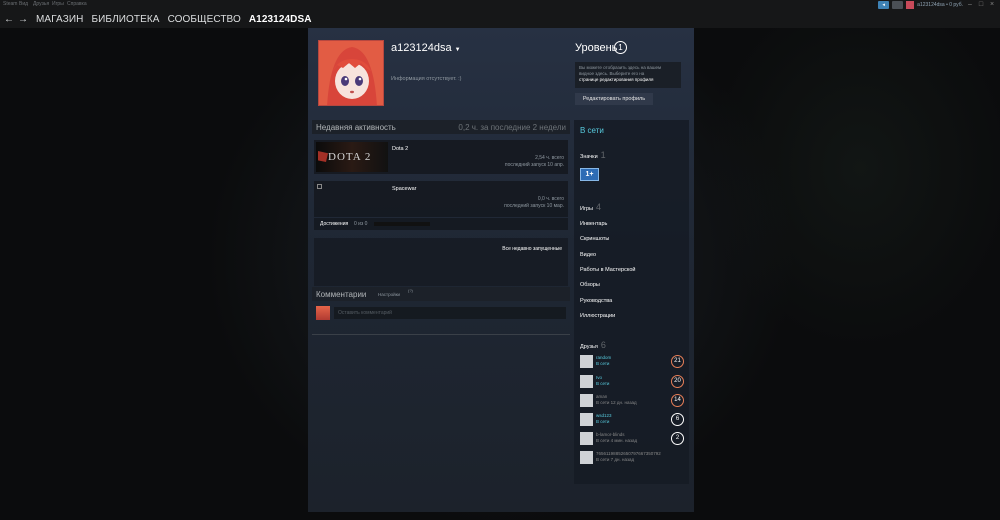  What do you see at coordinates (550, 199) in the screenshot?
I see `game-hours: 0,0 ч. всего` at bounding box center [550, 199].